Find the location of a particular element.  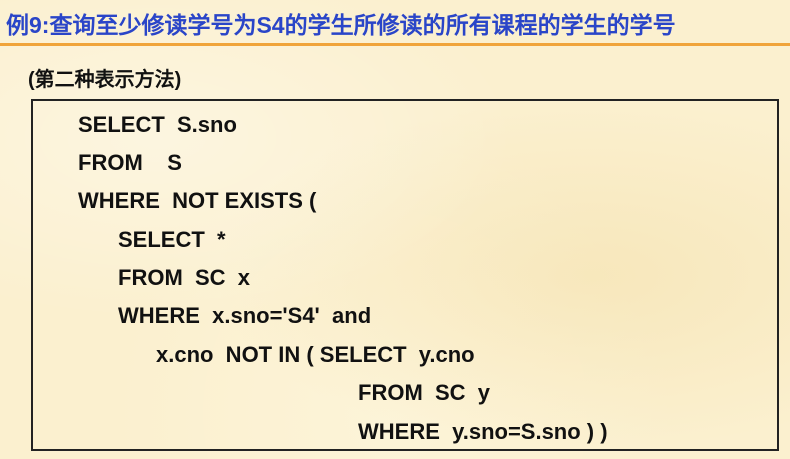

slide-title: 例9:查询至少修读学号为S4的学生所修读的所有课程的学生的学号 is located at coordinates (341, 25).